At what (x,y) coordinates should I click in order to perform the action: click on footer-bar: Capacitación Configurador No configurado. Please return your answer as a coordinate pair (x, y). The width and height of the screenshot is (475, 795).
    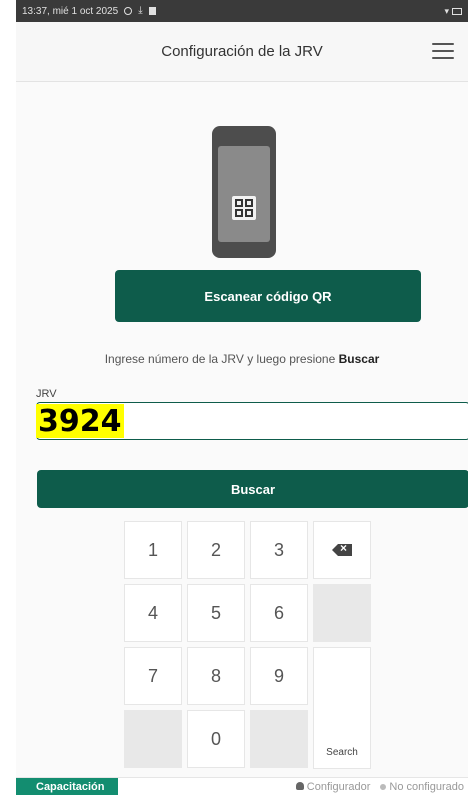
    Looking at the image, I should click on (242, 786).